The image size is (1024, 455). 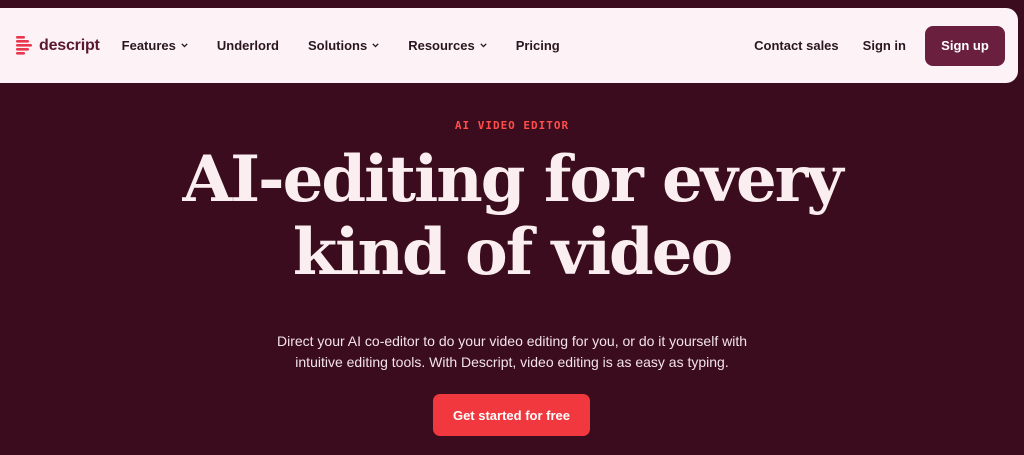 What do you see at coordinates (512, 252) in the screenshot?
I see `headline-line-2: kind of video` at bounding box center [512, 252].